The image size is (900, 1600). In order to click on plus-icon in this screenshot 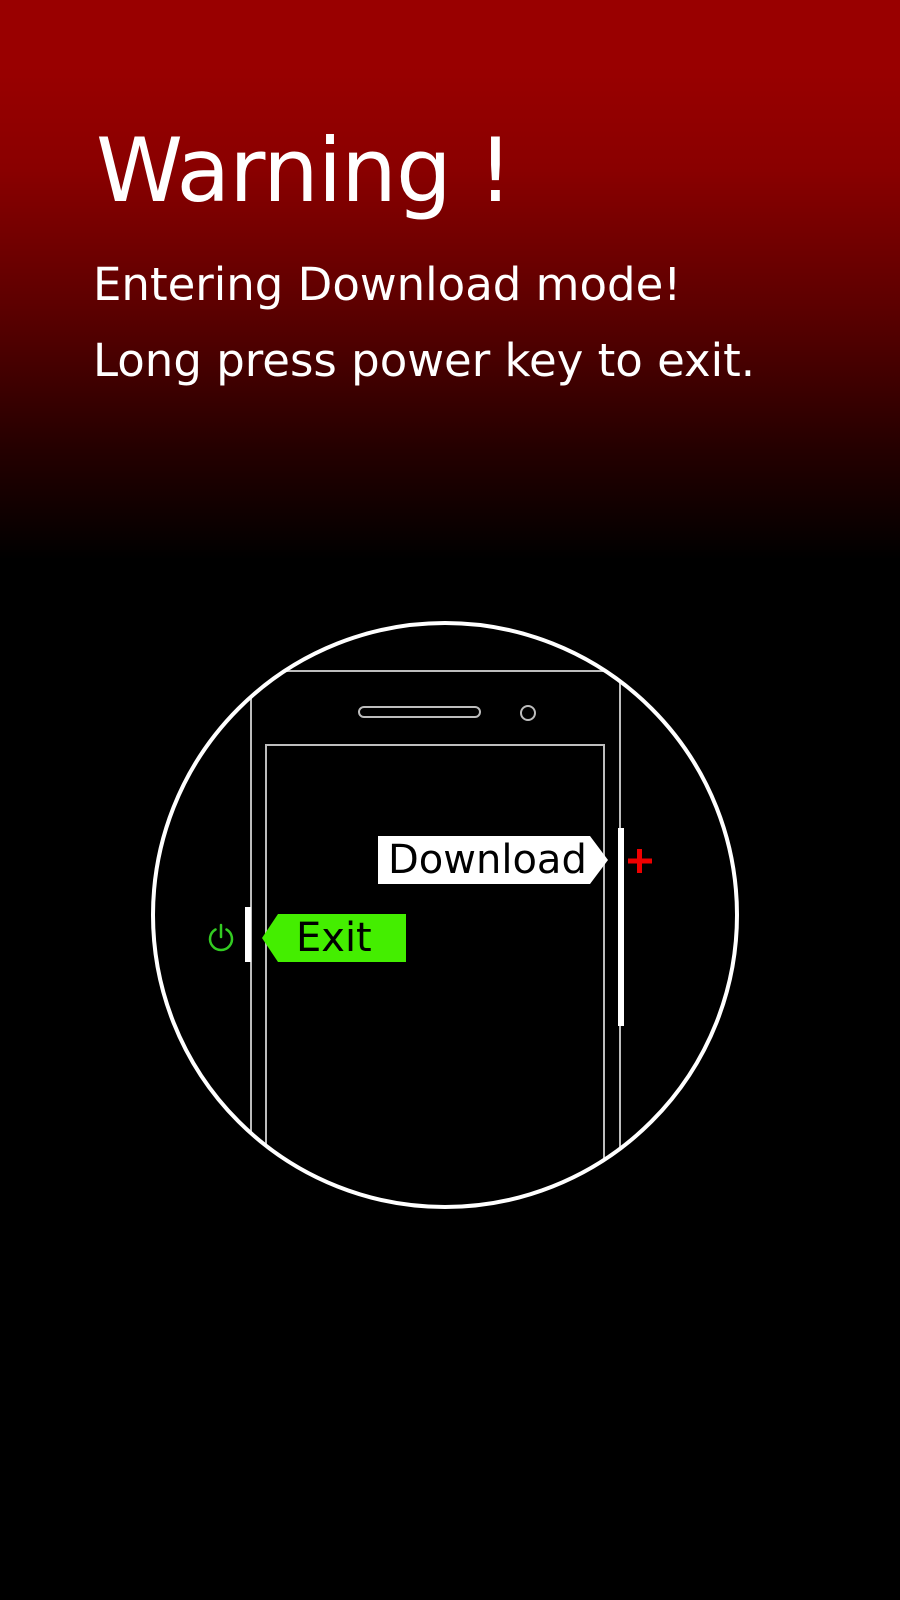, I will do `click(640, 861)`.